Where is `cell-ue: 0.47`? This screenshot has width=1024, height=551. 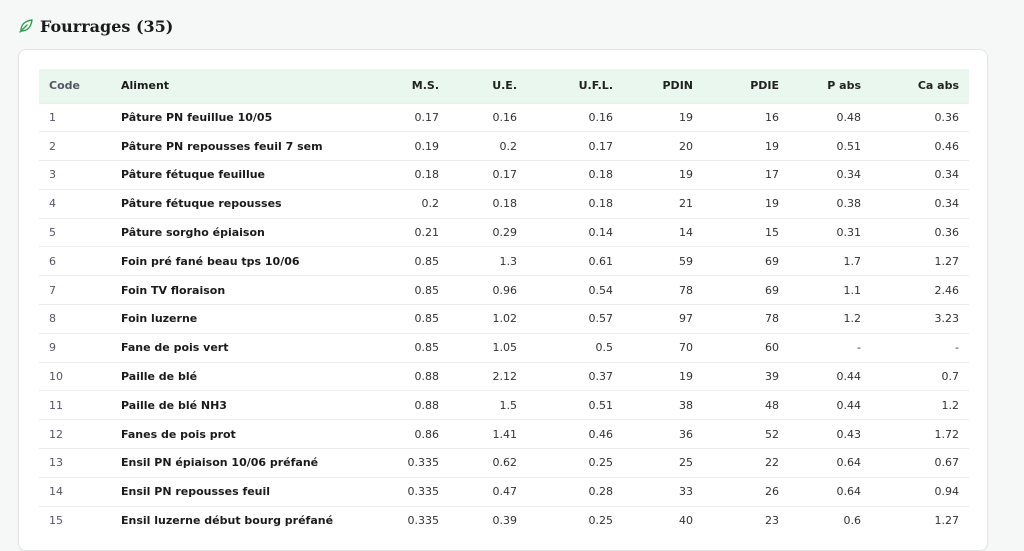
cell-ue: 0.47 is located at coordinates (505, 492).